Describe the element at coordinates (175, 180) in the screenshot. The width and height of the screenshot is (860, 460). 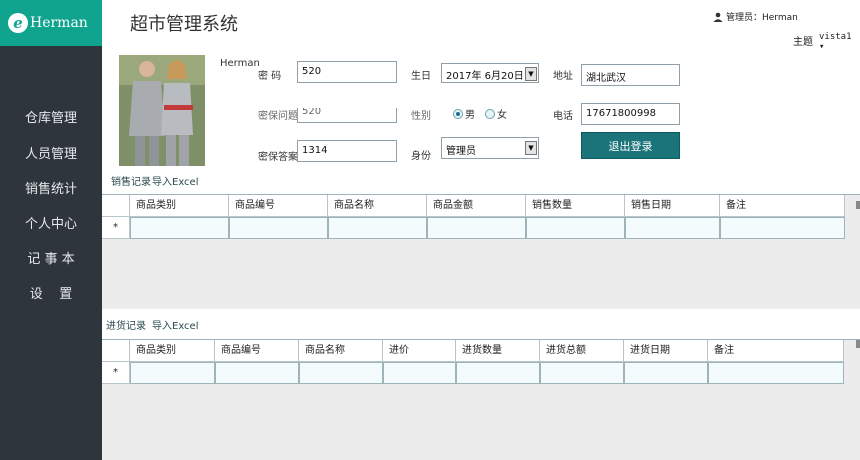
I see `sales-export-excel-link: 导入Excel` at that location.